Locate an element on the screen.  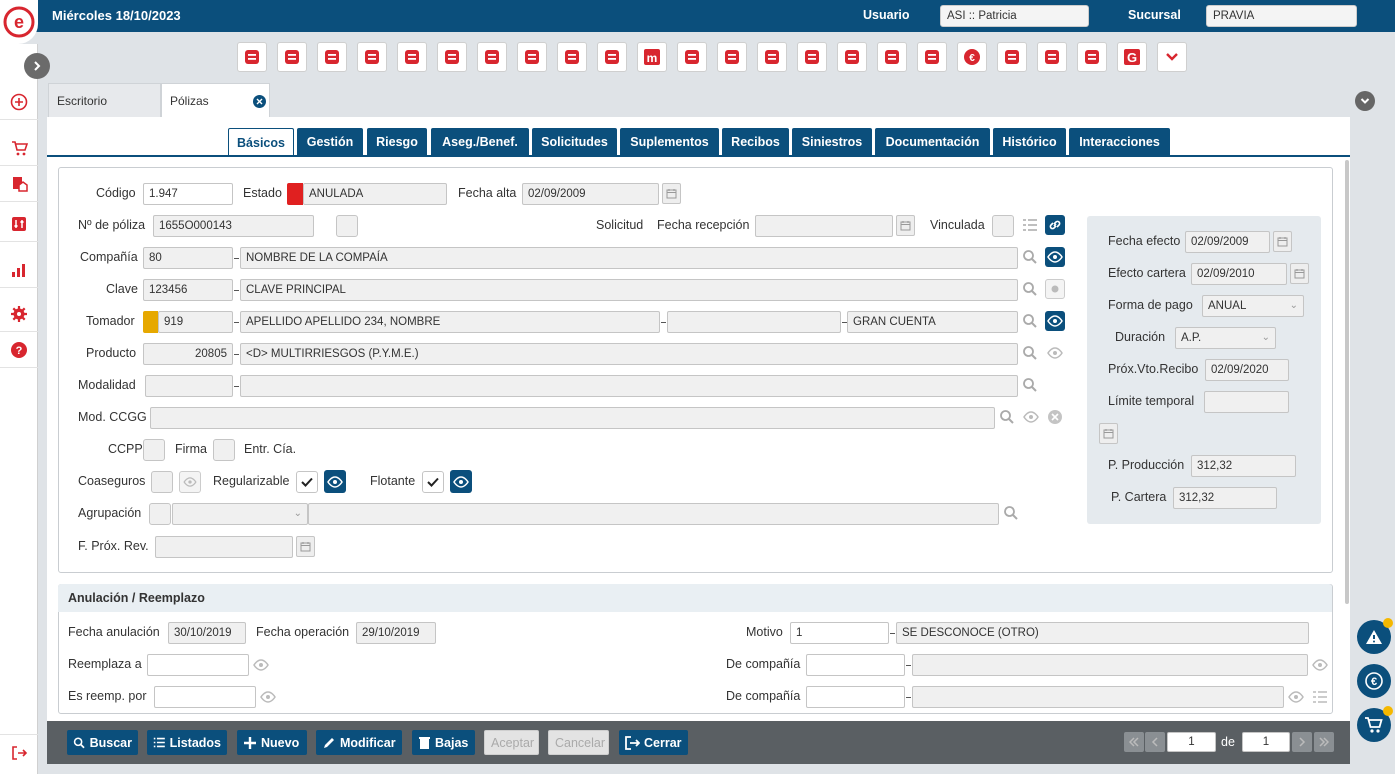
cube-icon is located at coordinates (252, 57).